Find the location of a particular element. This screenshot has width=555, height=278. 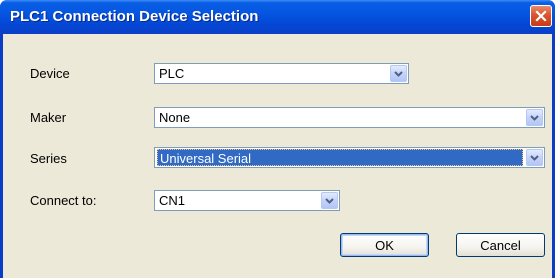

device-label: Device is located at coordinates (50, 73).